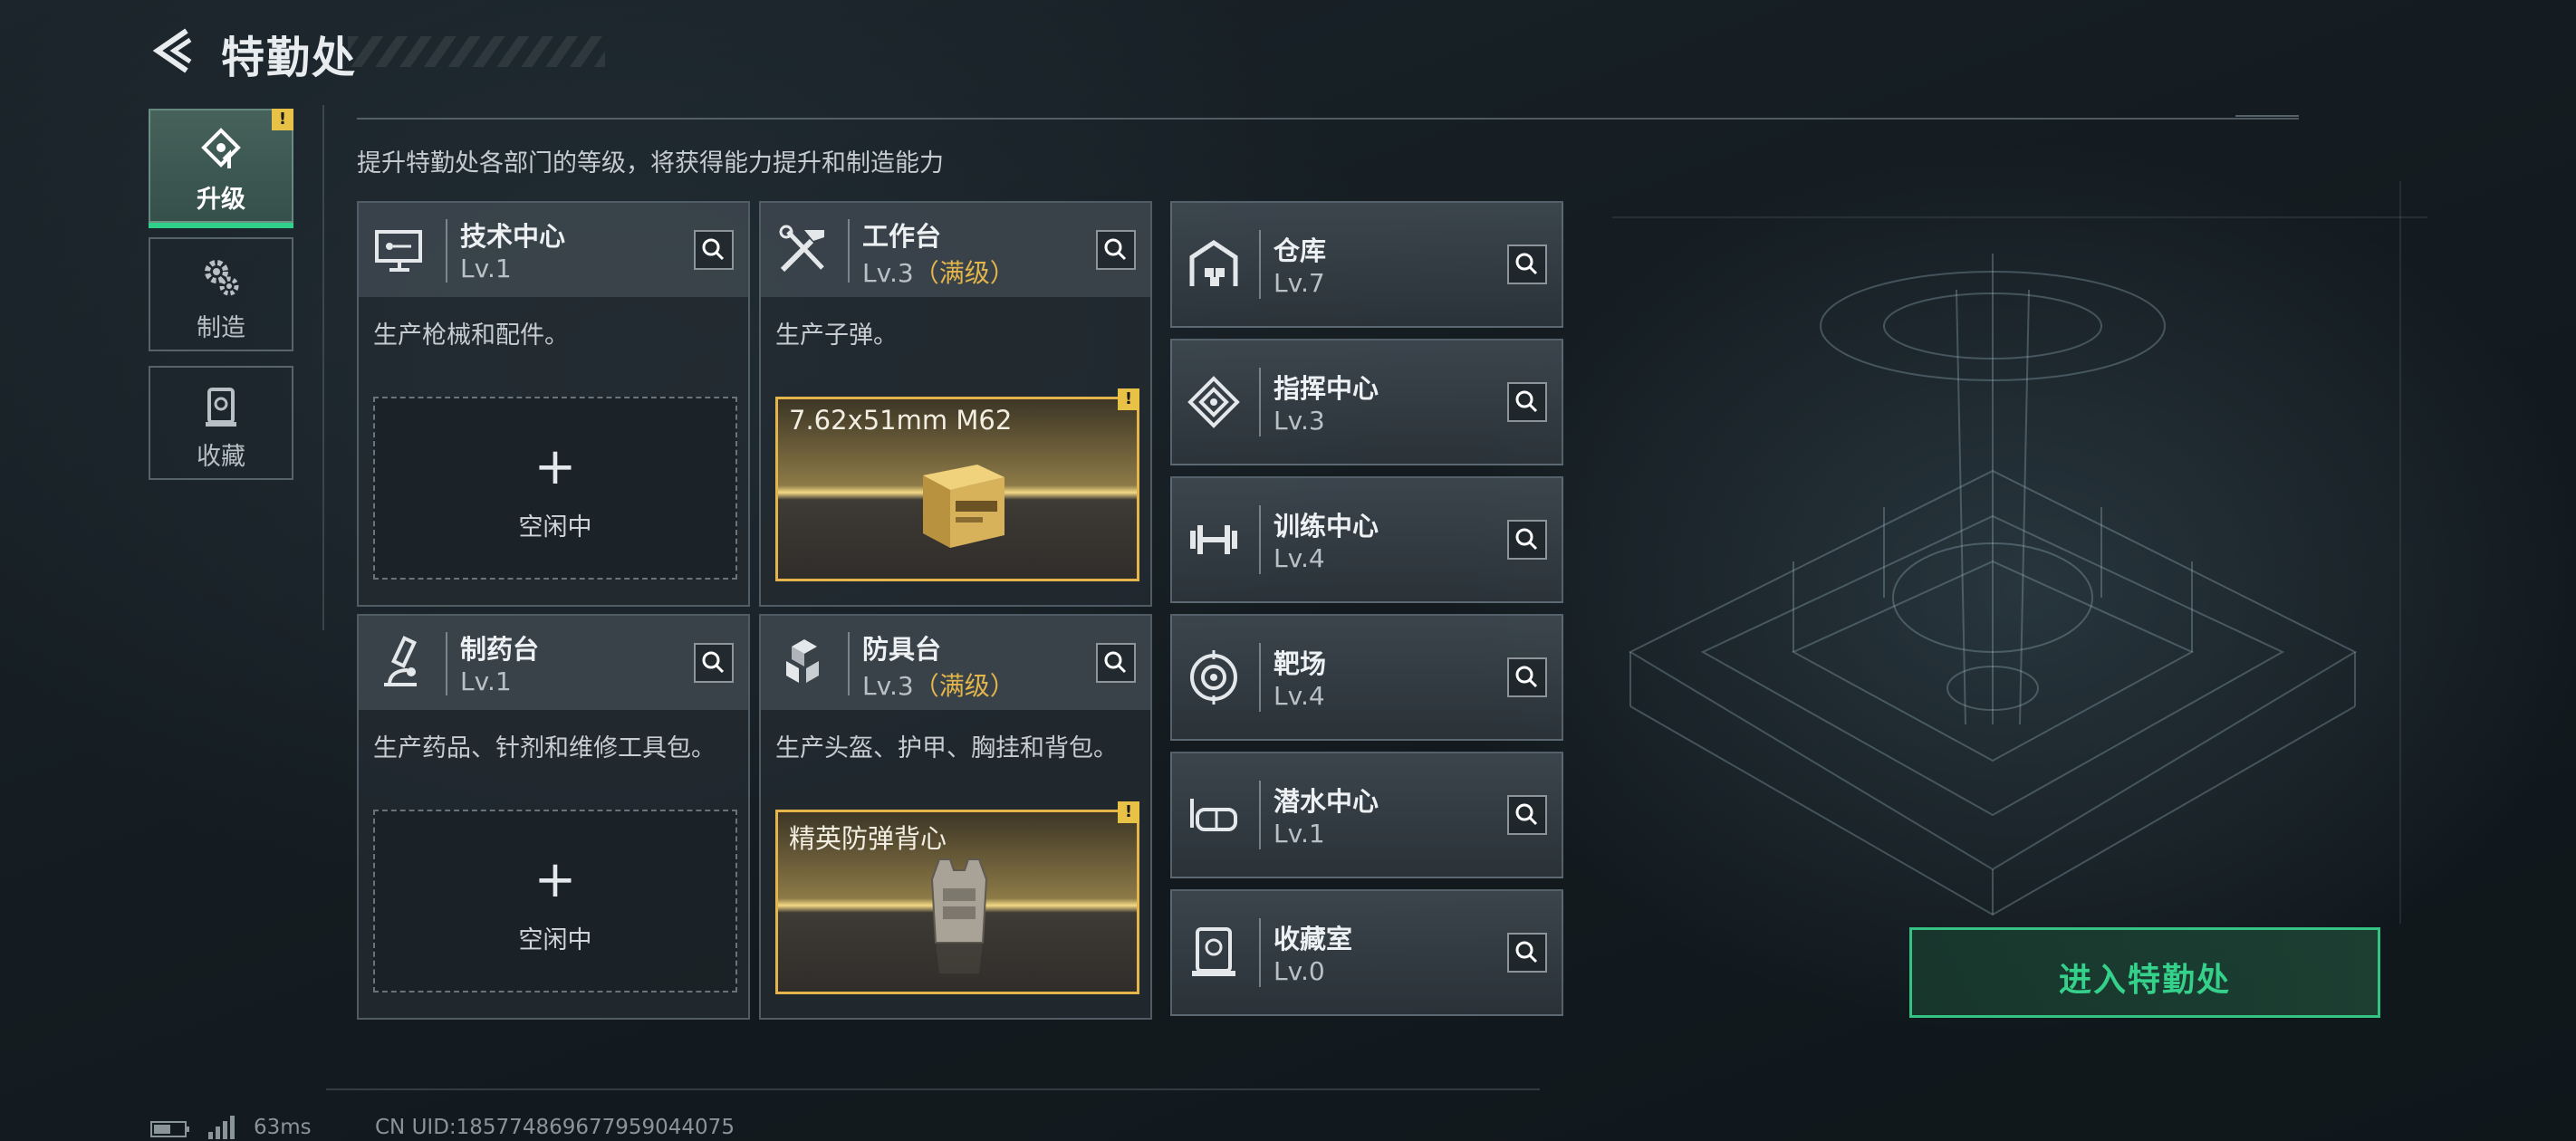 This screenshot has height=1141, width=2576. Describe the element at coordinates (1300, 664) in the screenshot. I see `facility-name: 靶场` at that location.